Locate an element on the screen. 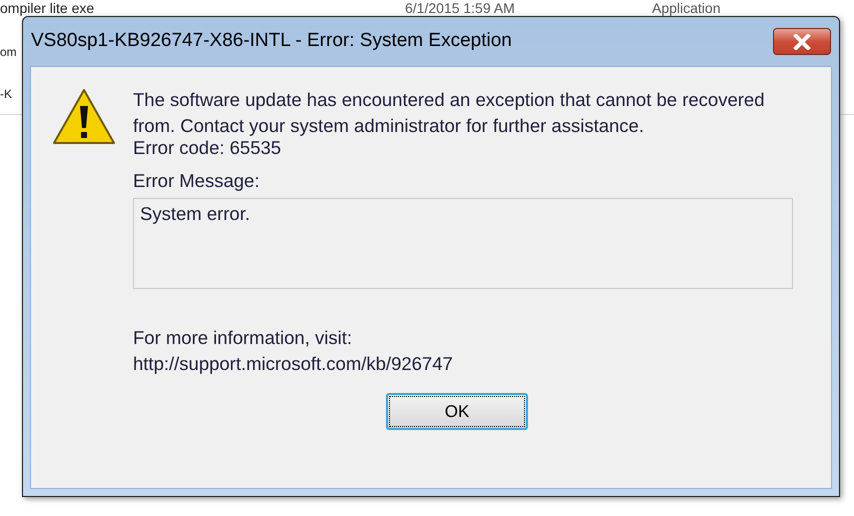 Image resolution: width=854 pixels, height=516 pixels. close-button is located at coordinates (802, 41).